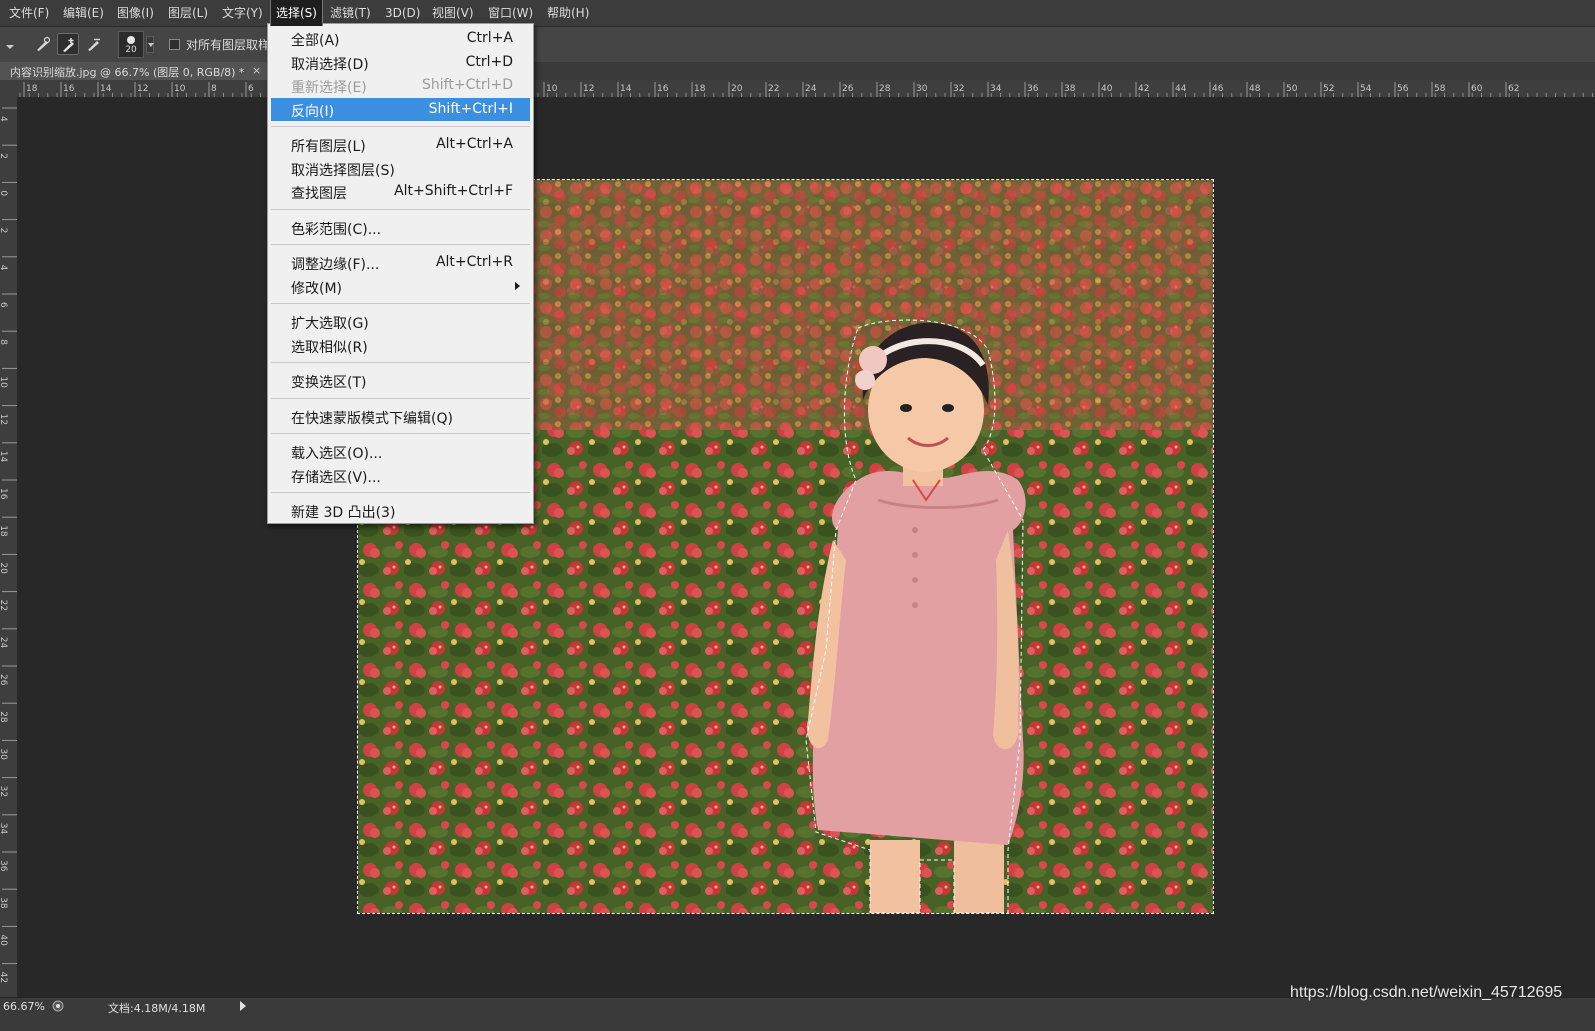 This screenshot has width=1595, height=1031. What do you see at coordinates (83, 13) in the screenshot?
I see `menu-1: 编辑(E)` at bounding box center [83, 13].